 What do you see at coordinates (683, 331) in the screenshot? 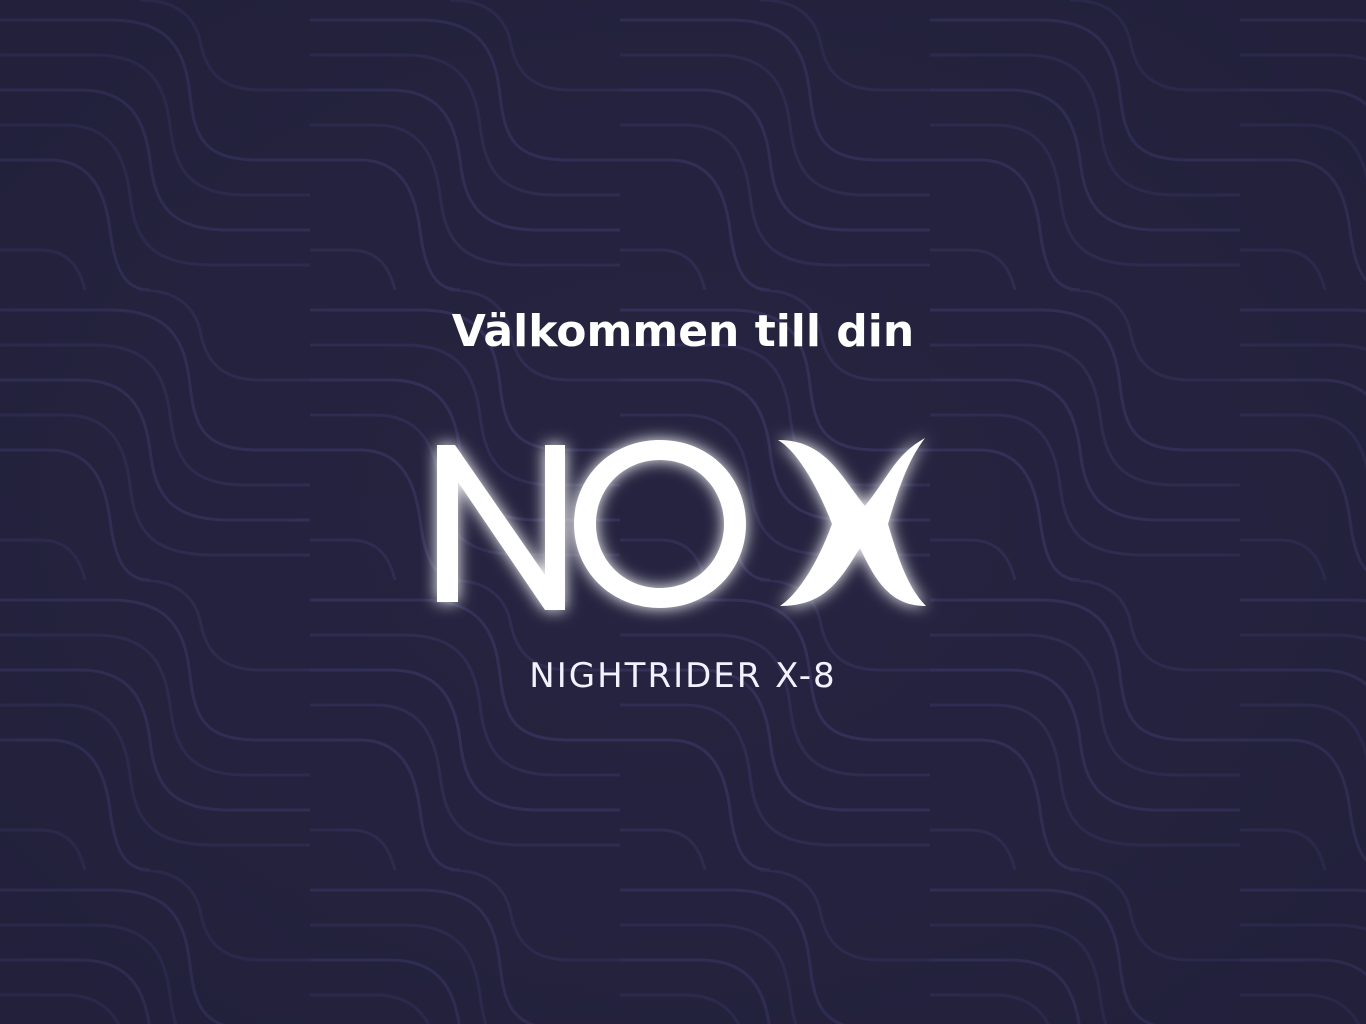
I see `welcome-text: Välkommen till din` at bounding box center [683, 331].